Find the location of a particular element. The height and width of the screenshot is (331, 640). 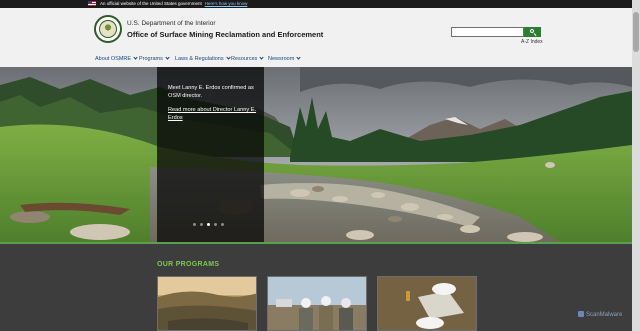

heres-how-you-know-link: Here's how you know is located at coordinates (226, 3).